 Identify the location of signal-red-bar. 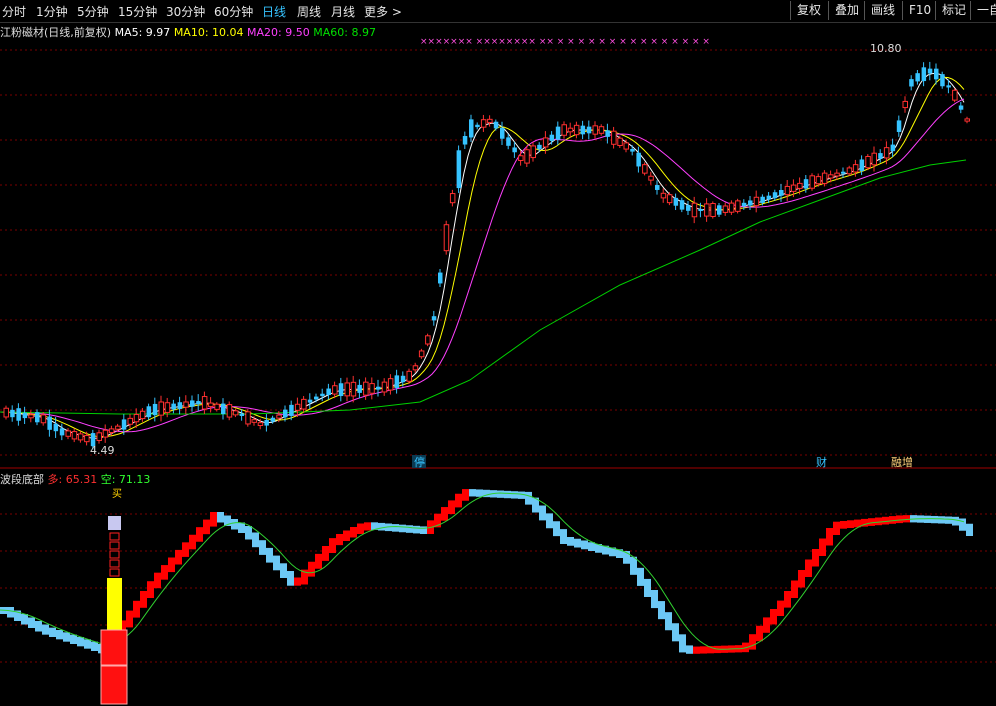
(114, 685).